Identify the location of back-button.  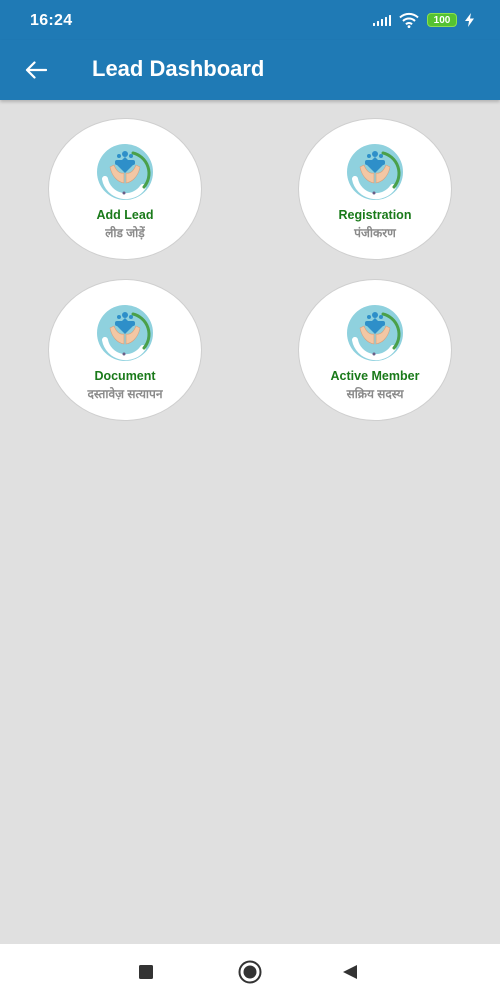
(36, 70).